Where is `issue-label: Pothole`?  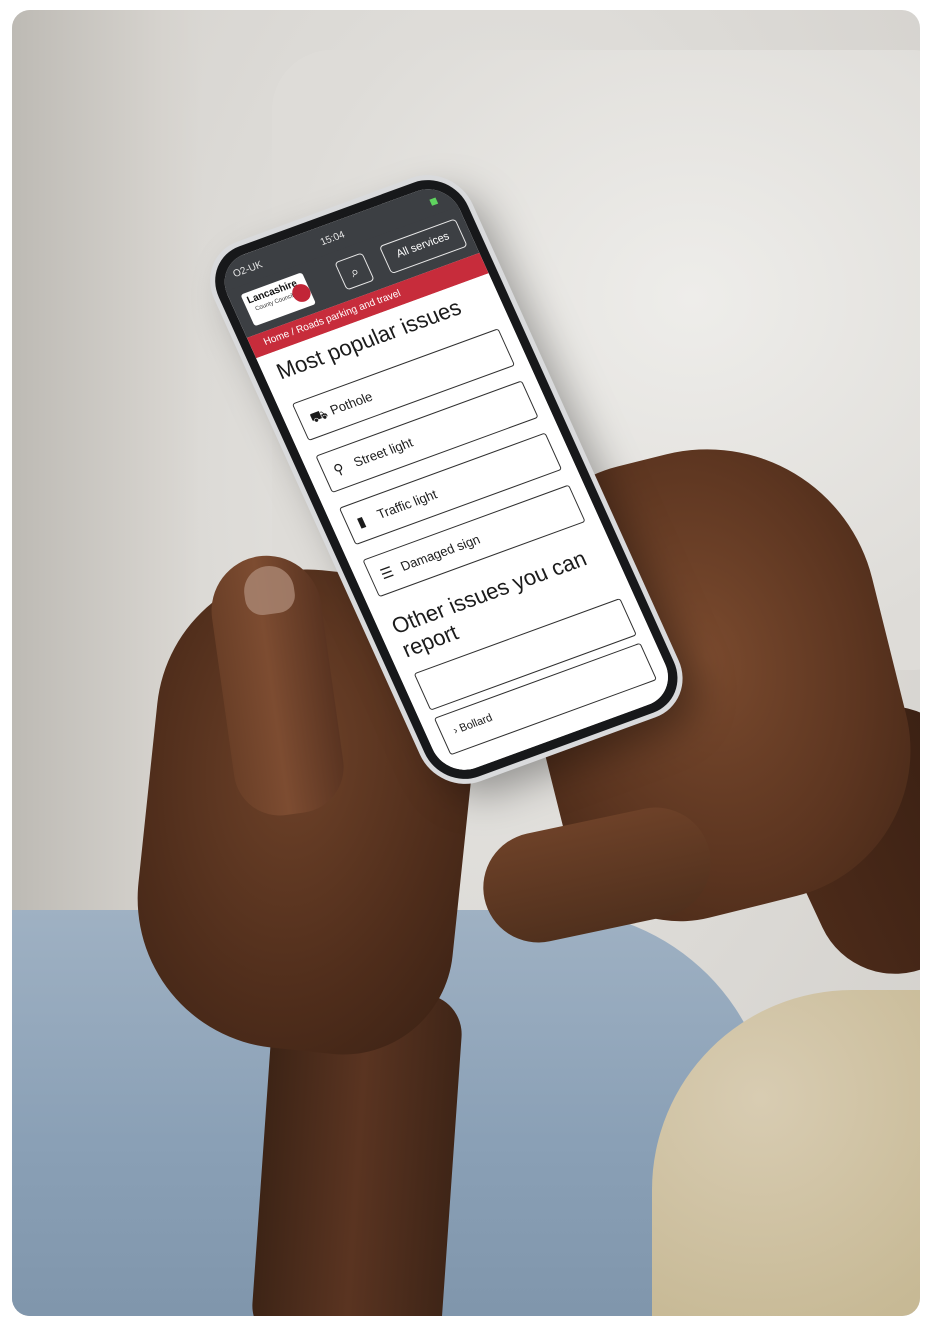
issue-label: Pothole is located at coordinates (351, 403).